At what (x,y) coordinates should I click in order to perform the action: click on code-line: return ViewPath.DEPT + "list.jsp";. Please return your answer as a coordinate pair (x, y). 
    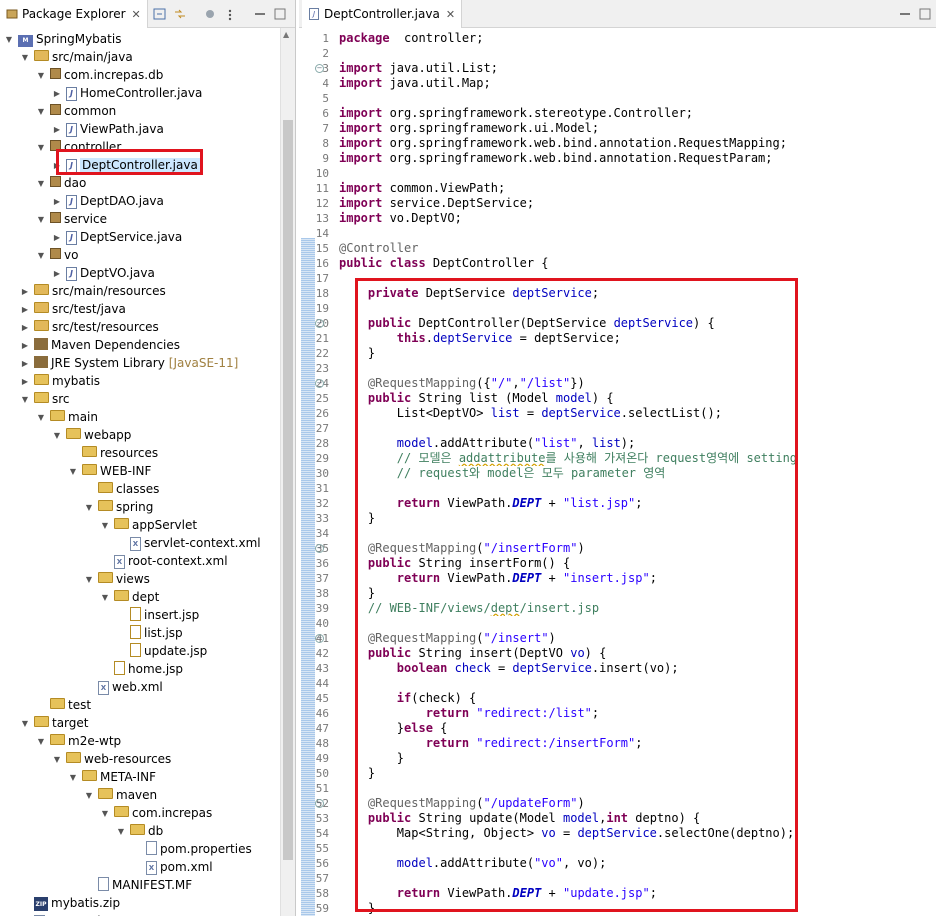
    Looking at the image, I should click on (637, 503).